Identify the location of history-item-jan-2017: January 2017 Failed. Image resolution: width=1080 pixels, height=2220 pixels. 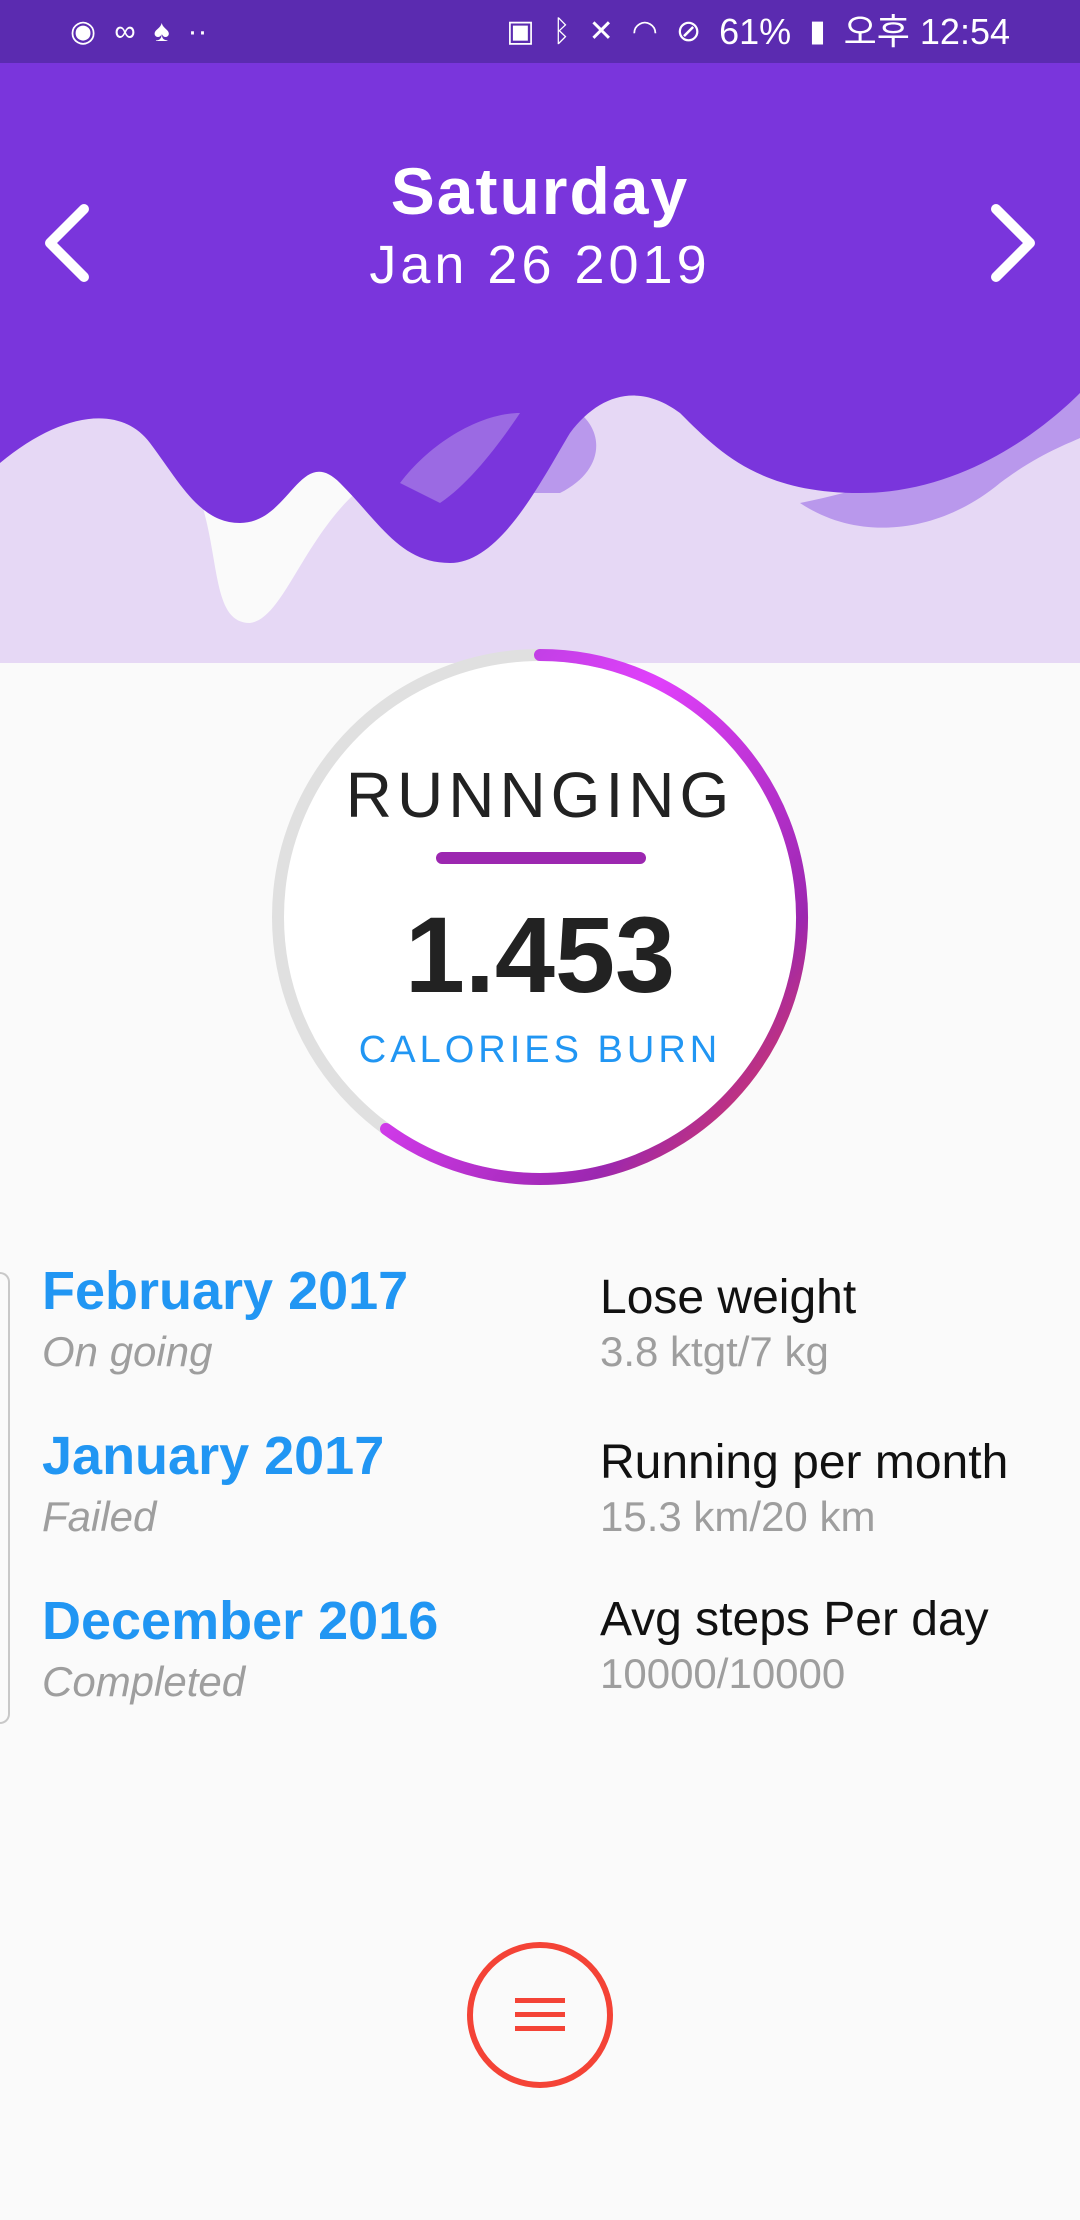
(240, 1509).